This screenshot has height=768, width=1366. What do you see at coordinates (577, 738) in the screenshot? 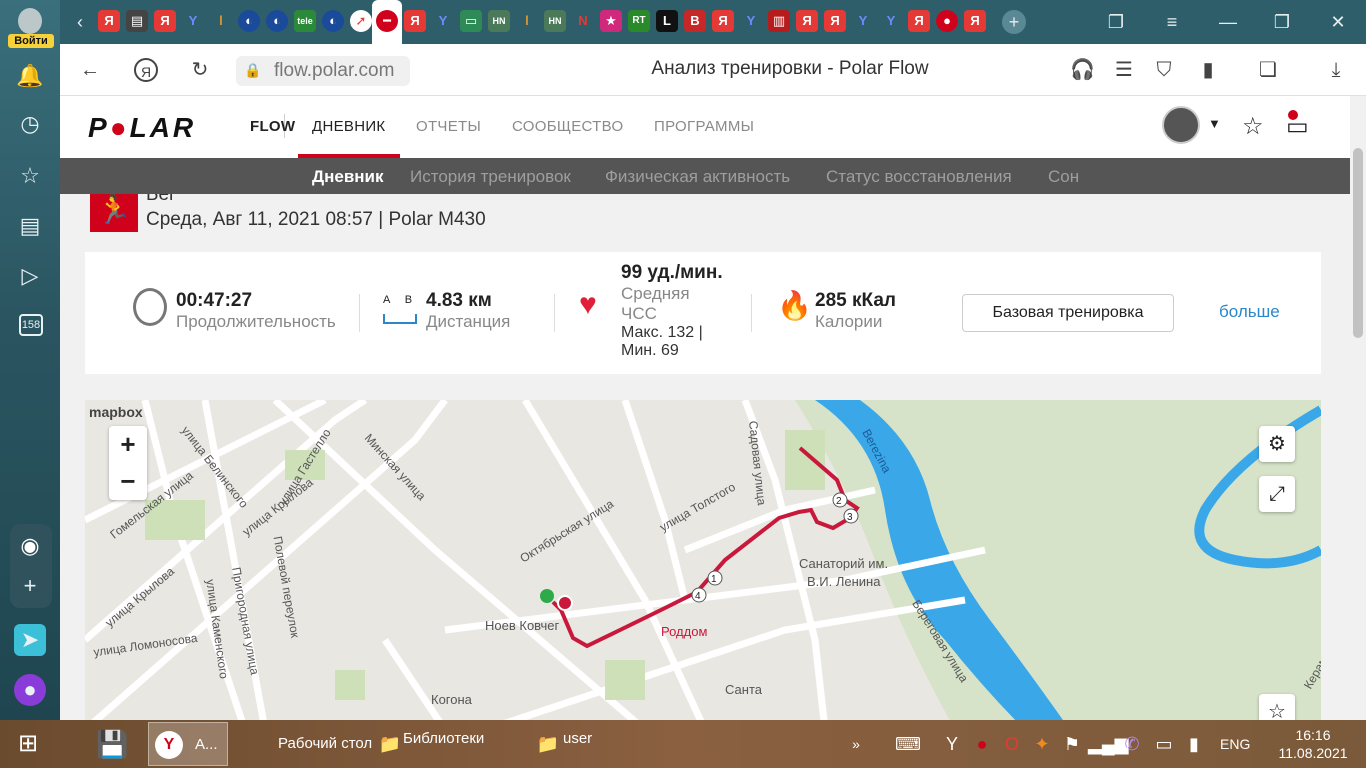
I see `taskbar-user: user` at bounding box center [577, 738].